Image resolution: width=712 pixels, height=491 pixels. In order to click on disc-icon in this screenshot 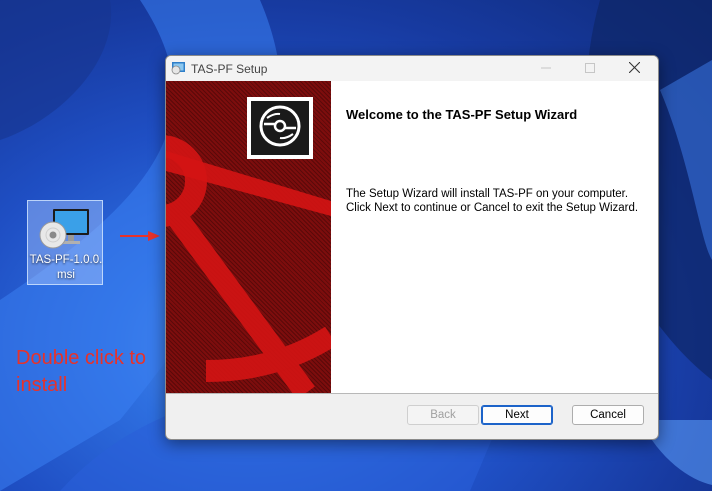, I will do `click(280, 128)`.